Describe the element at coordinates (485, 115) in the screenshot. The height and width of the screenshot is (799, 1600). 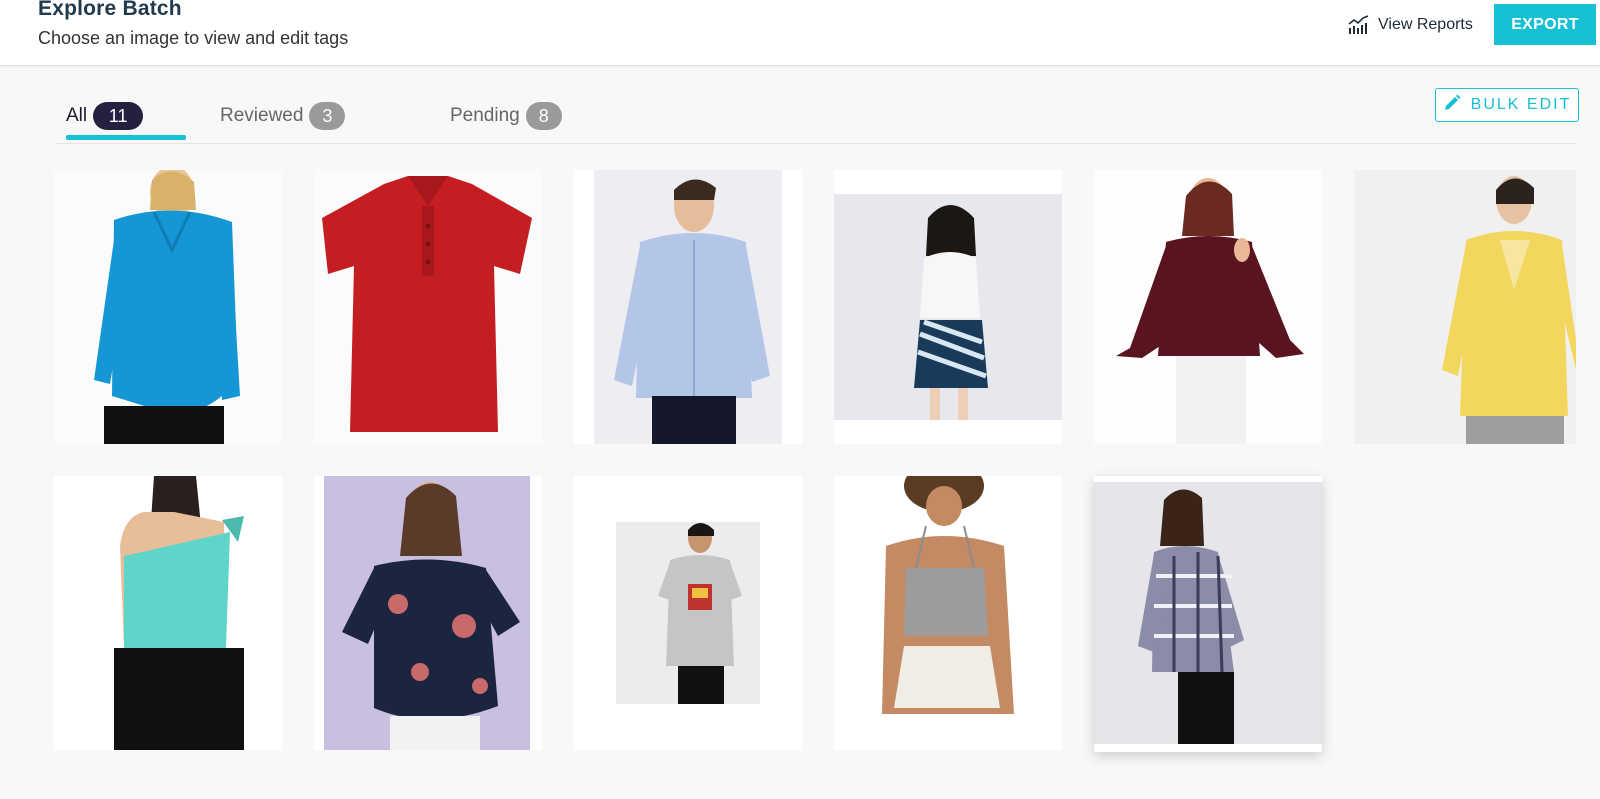
I see `tab-pending-label: Pending` at that location.